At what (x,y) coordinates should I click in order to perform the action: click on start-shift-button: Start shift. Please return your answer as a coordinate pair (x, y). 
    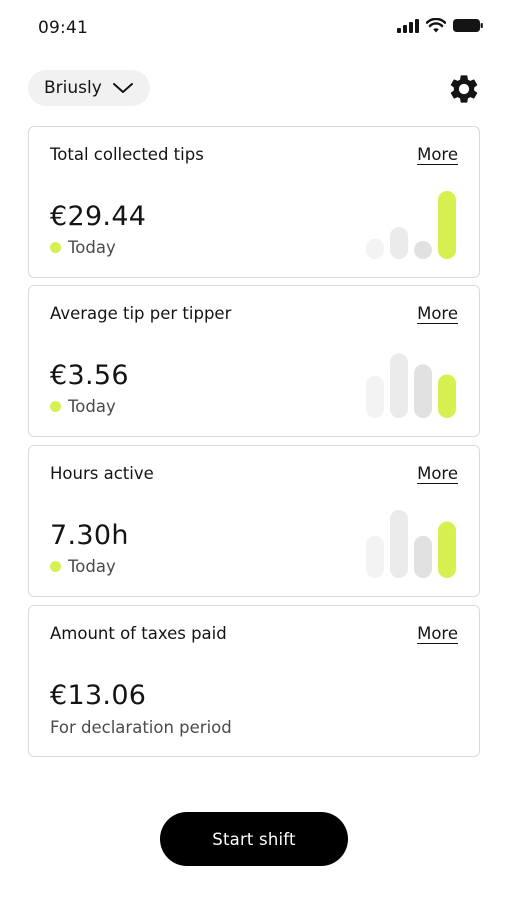
    Looking at the image, I should click on (254, 839).